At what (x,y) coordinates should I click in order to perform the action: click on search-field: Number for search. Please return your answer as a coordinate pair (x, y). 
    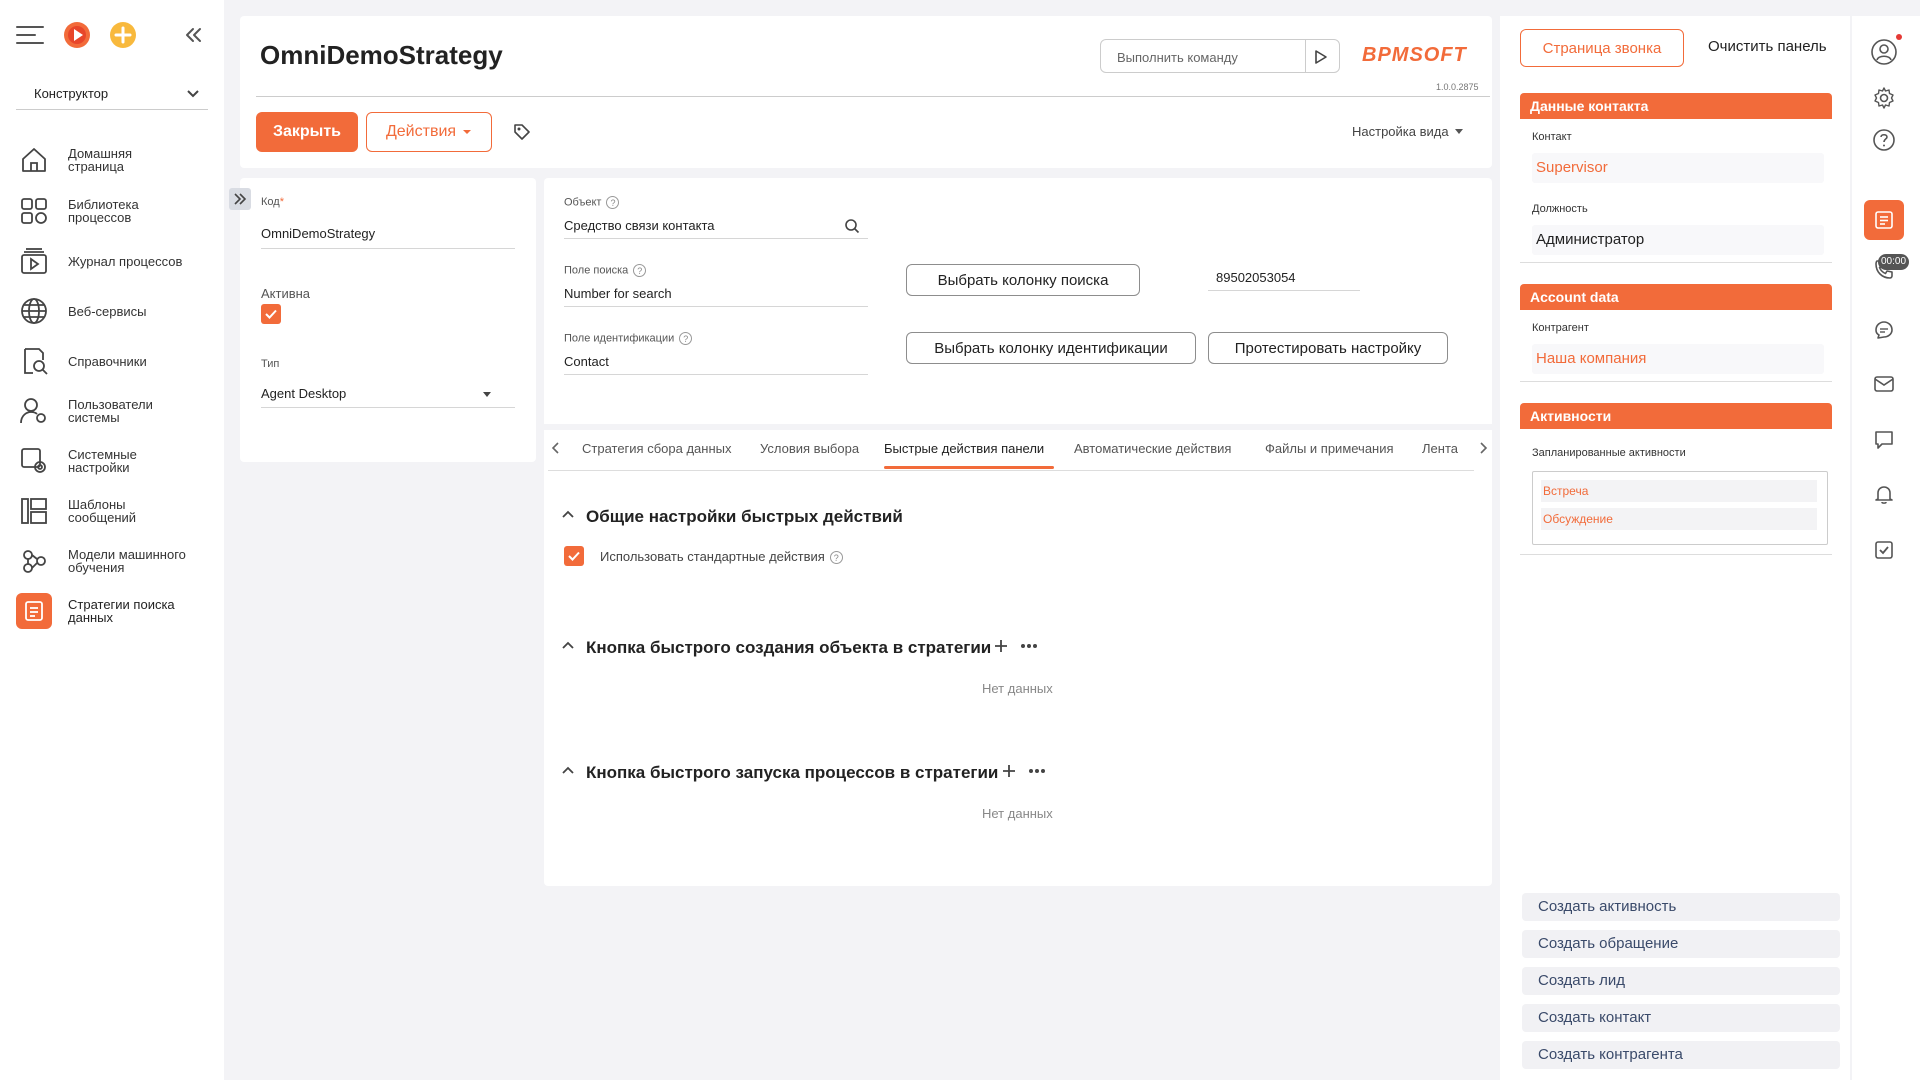
    Looking at the image, I should click on (618, 293).